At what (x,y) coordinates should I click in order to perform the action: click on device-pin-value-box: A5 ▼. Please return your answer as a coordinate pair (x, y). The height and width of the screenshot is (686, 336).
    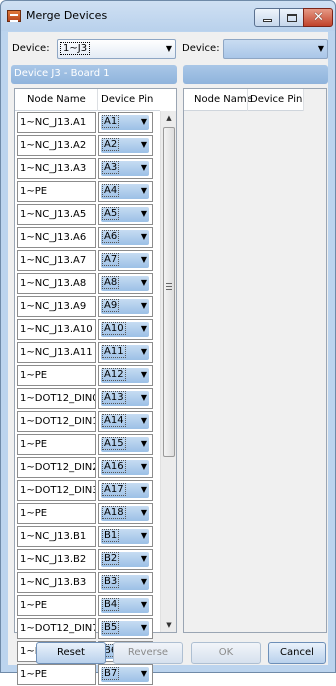
    Looking at the image, I should click on (125, 214).